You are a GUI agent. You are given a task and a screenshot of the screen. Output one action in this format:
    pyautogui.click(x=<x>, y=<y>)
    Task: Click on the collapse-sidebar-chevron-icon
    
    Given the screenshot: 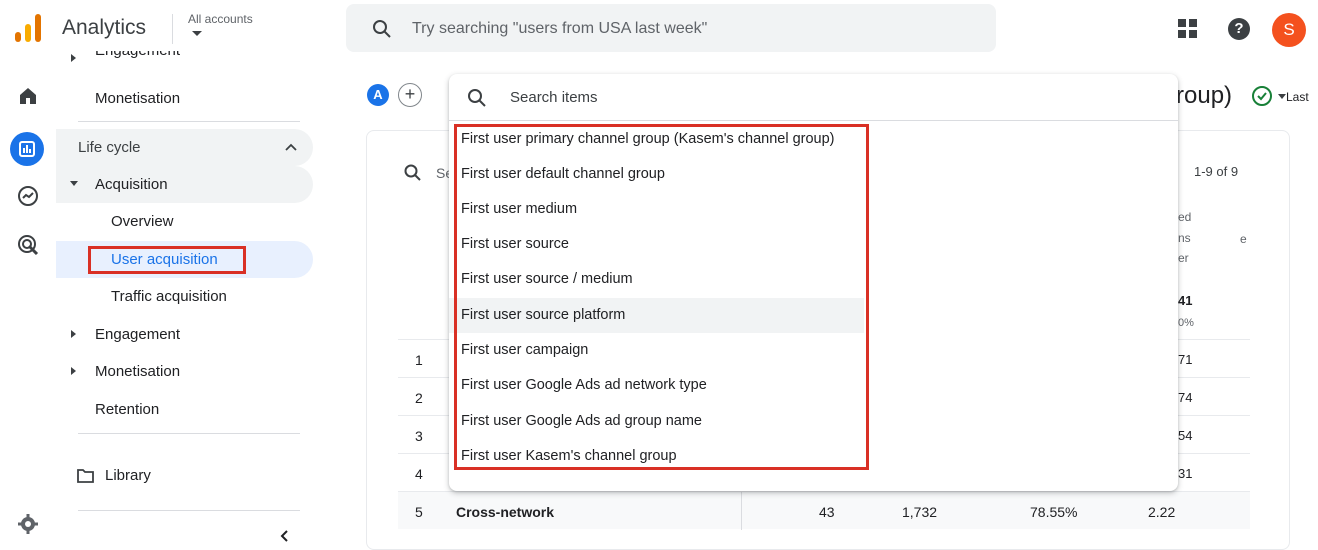 What is the action you would take?
    pyautogui.click(x=284, y=536)
    